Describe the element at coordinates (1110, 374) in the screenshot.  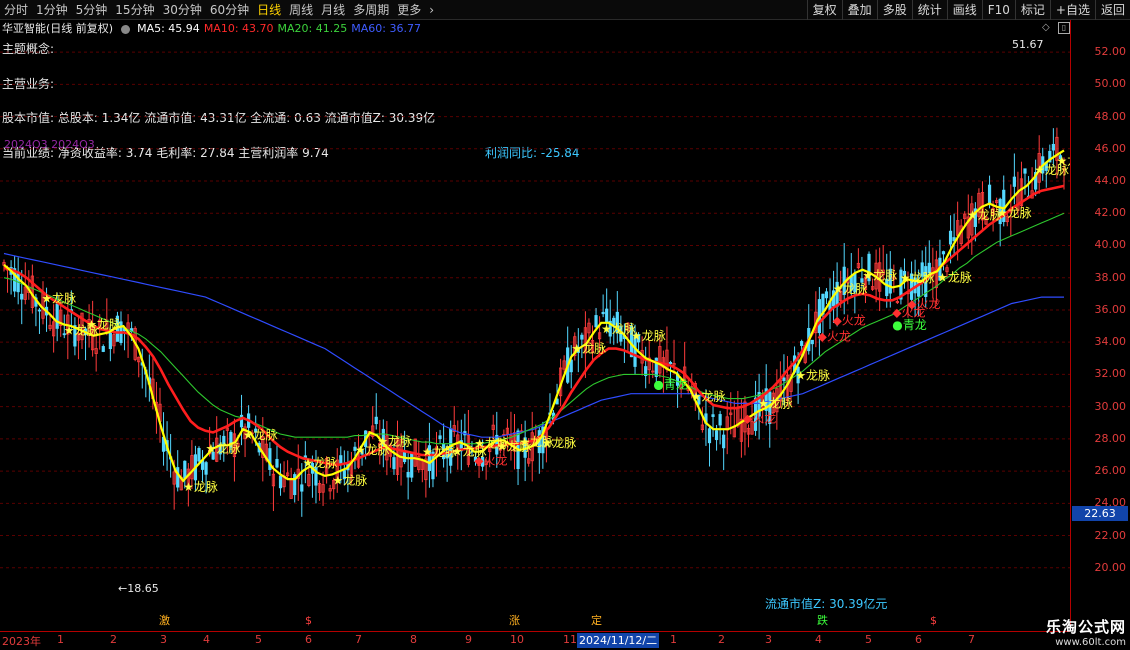
I see `price-tick: 32.00` at that location.